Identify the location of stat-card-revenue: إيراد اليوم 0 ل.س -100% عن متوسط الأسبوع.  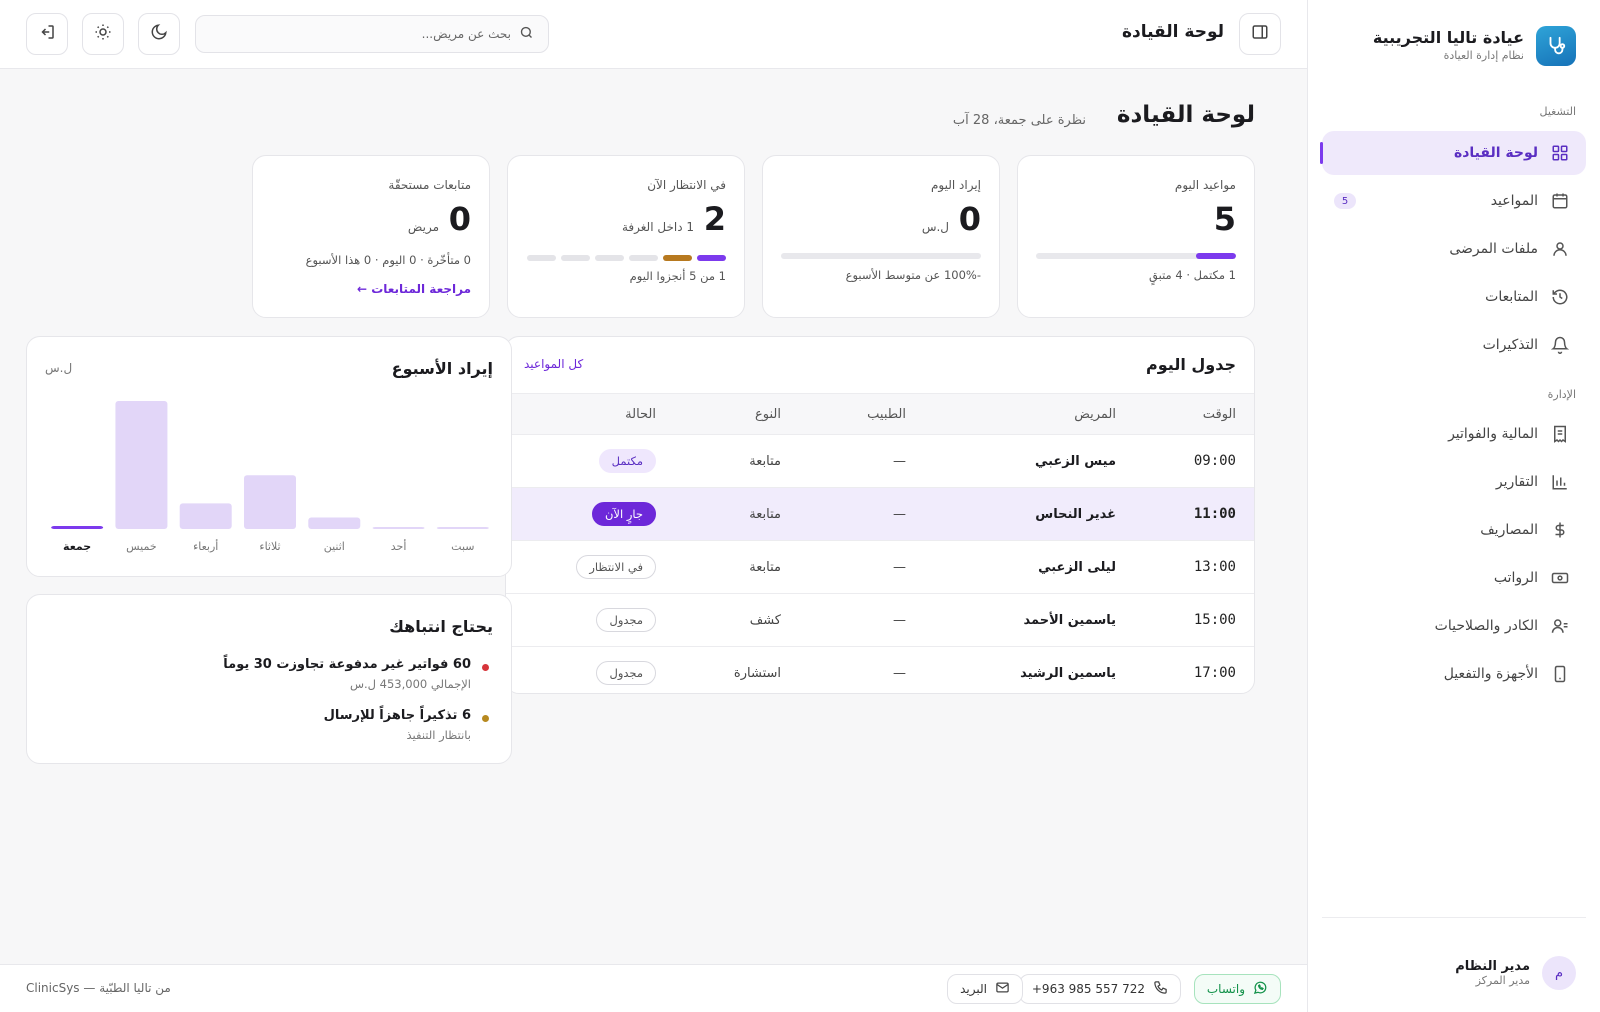
(881, 236).